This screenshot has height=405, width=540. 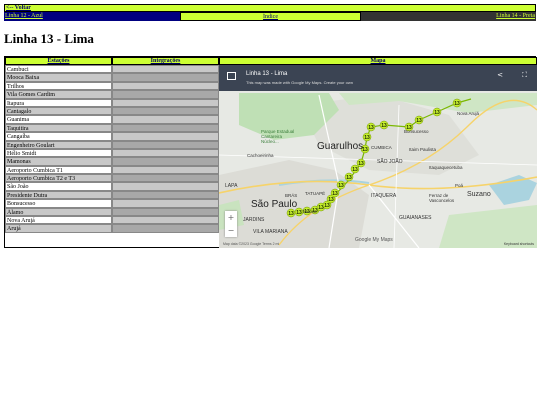 What do you see at coordinates (112, 144) in the screenshot?
I see `table-row: Engenheiro Goulart` at bounding box center [112, 144].